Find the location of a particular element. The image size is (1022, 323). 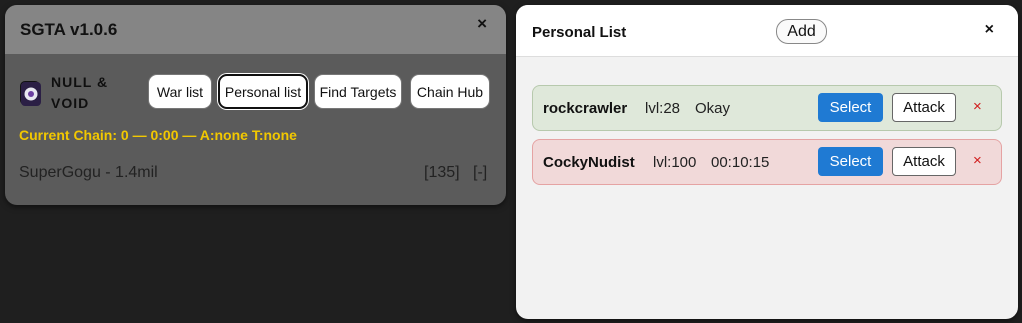

tab-find-targets: Find Targets is located at coordinates (358, 91).